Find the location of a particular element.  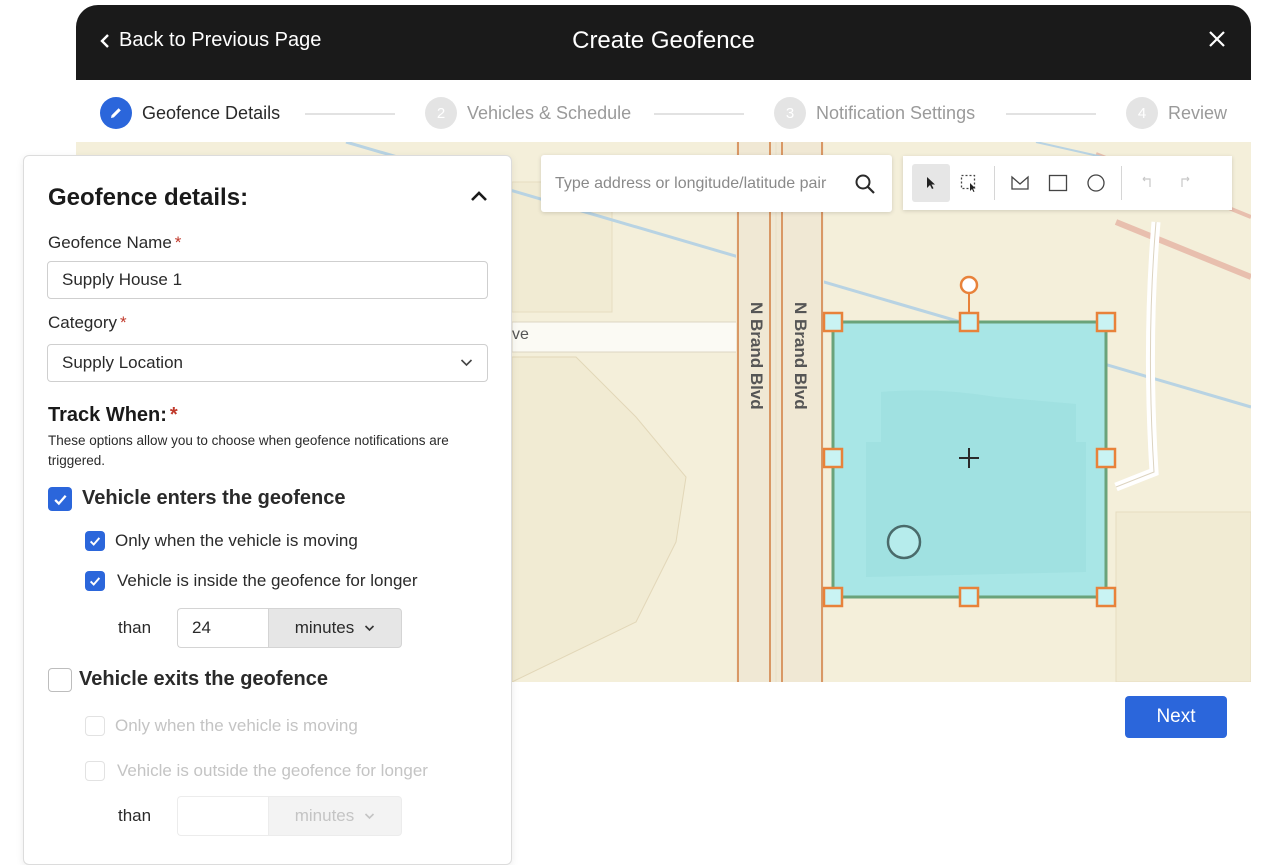

box-select-icon is located at coordinates (968, 183).